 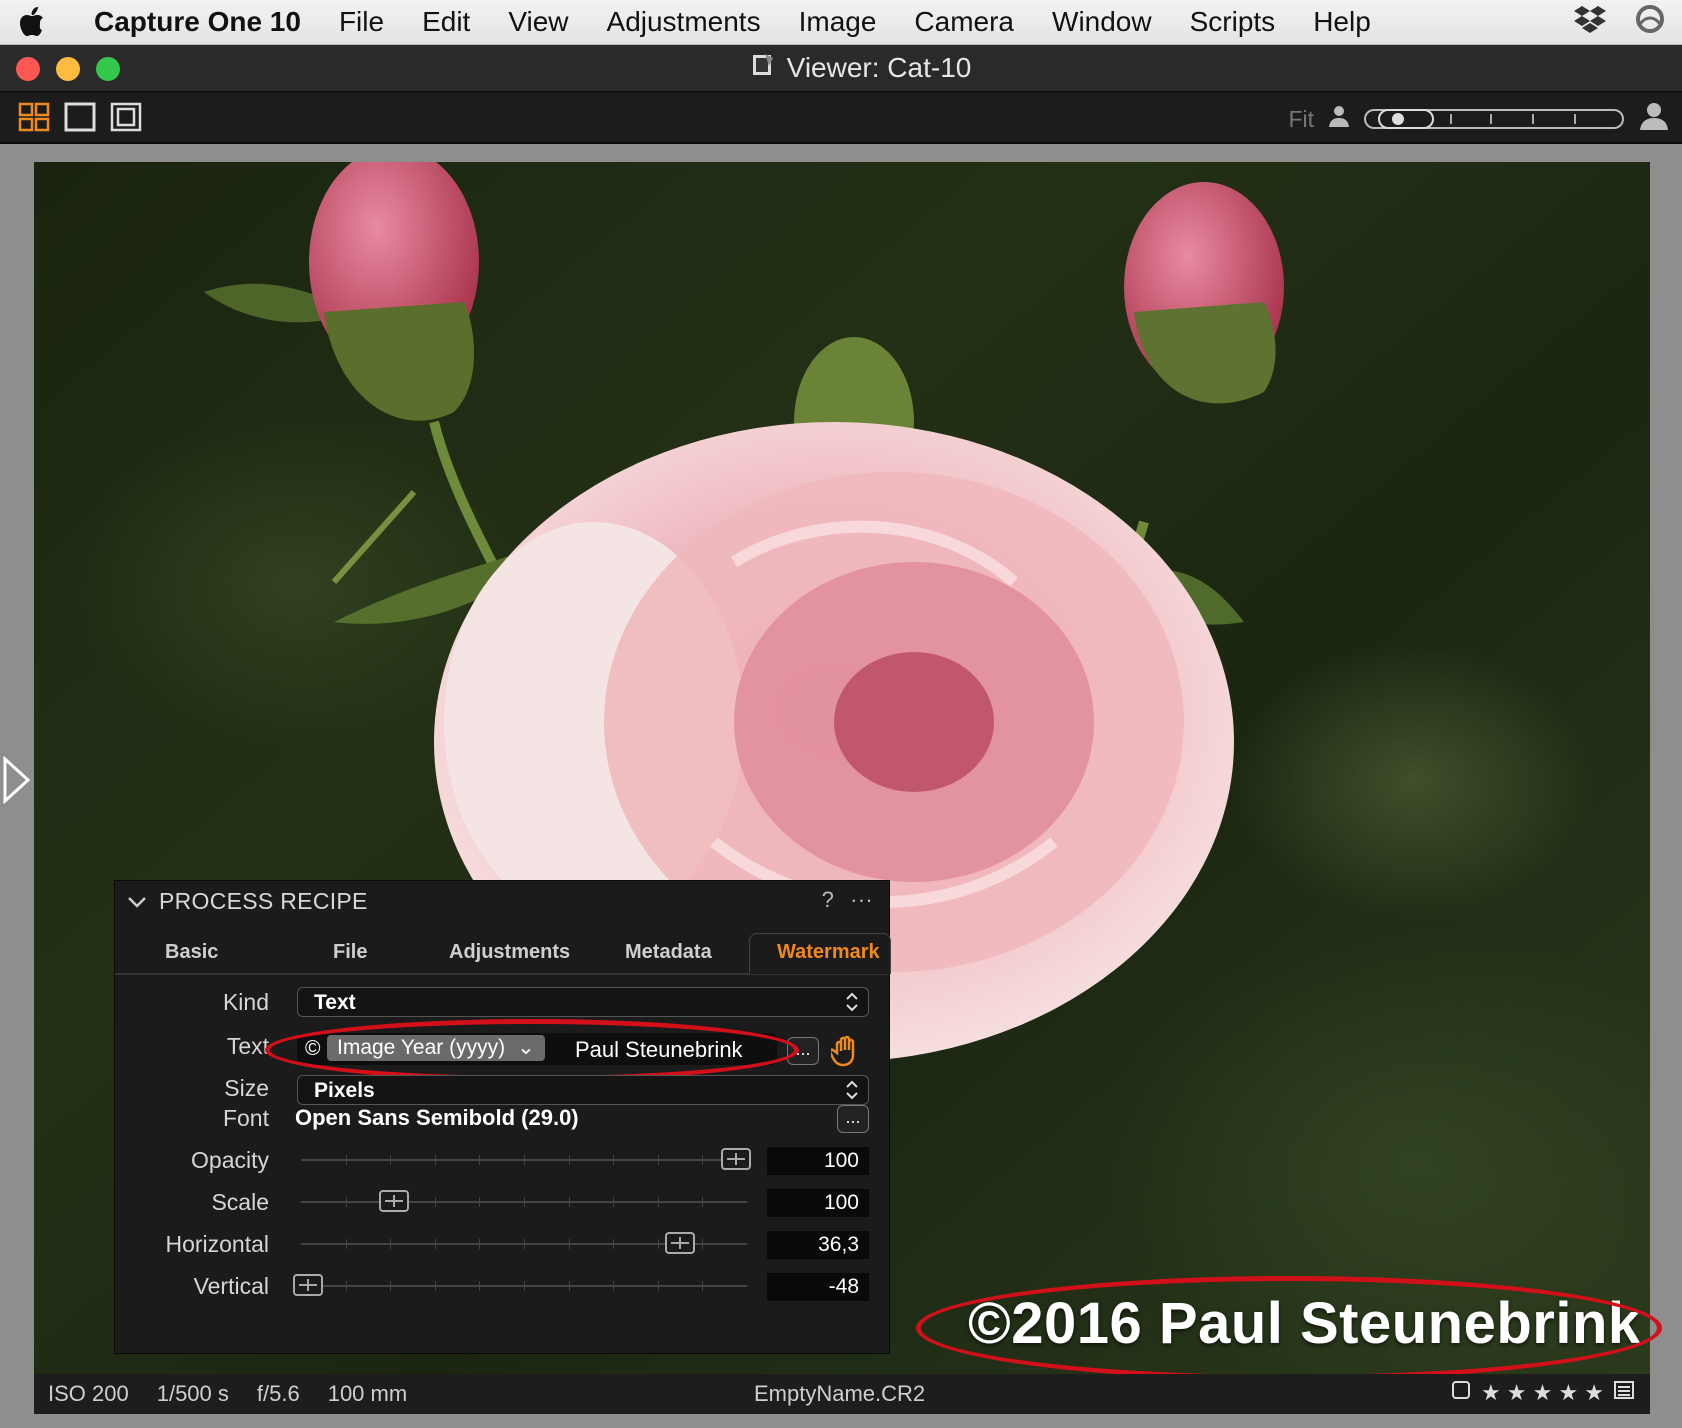 What do you see at coordinates (818, 1161) in the screenshot?
I see `opacity-value: 100` at bounding box center [818, 1161].